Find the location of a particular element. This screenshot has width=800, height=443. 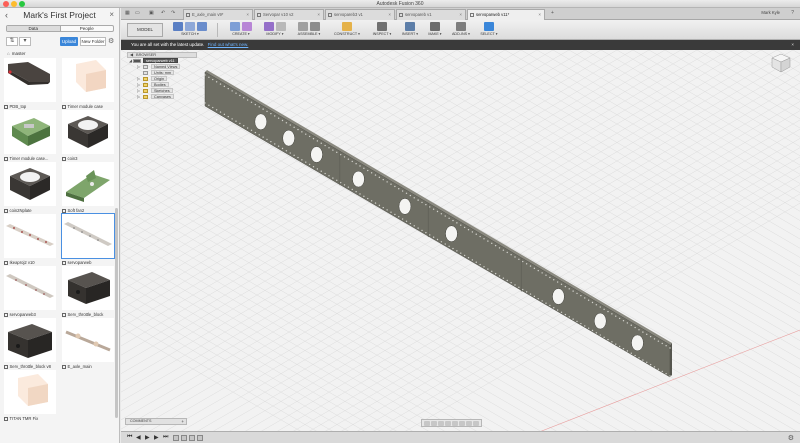

insert-menu: INSERT ▾ is located at coordinates (410, 30).